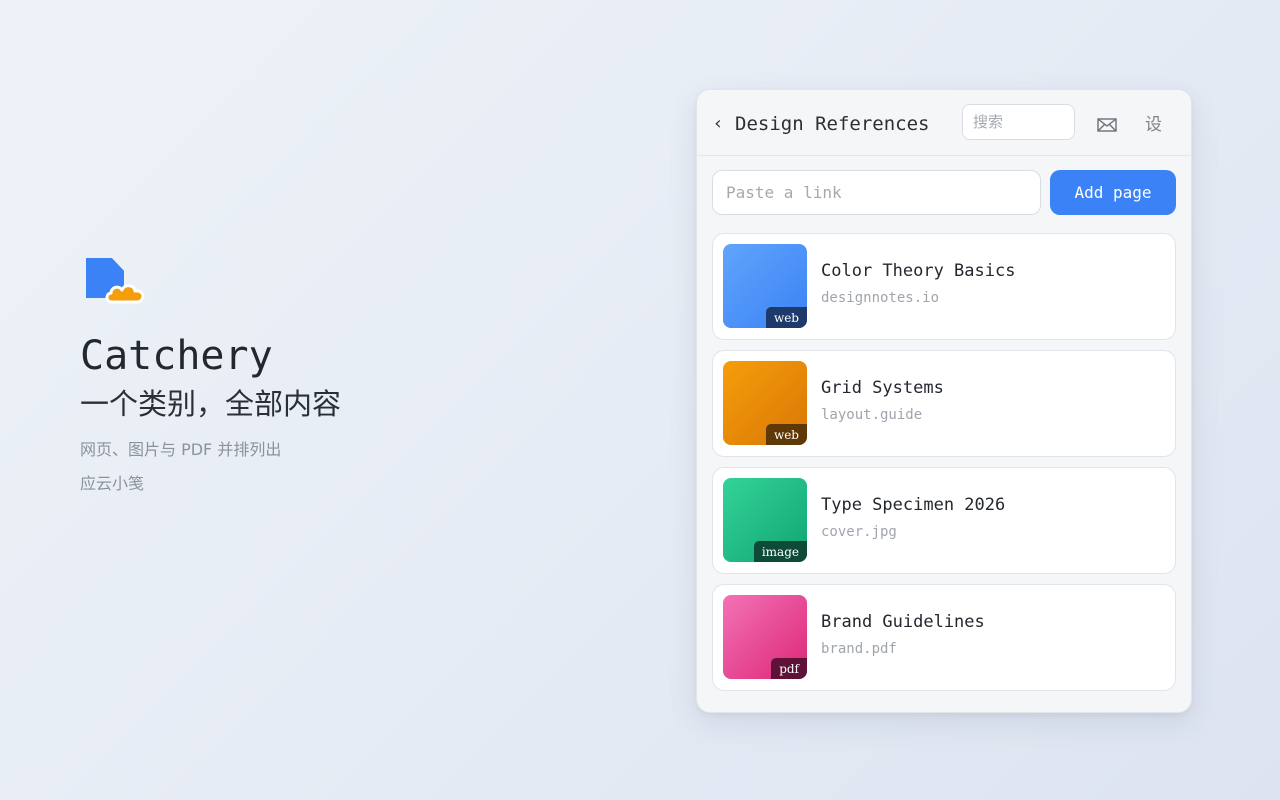 The width and height of the screenshot is (1280, 800). What do you see at coordinates (882, 388) in the screenshot?
I see `item-title: Grid Systems` at bounding box center [882, 388].